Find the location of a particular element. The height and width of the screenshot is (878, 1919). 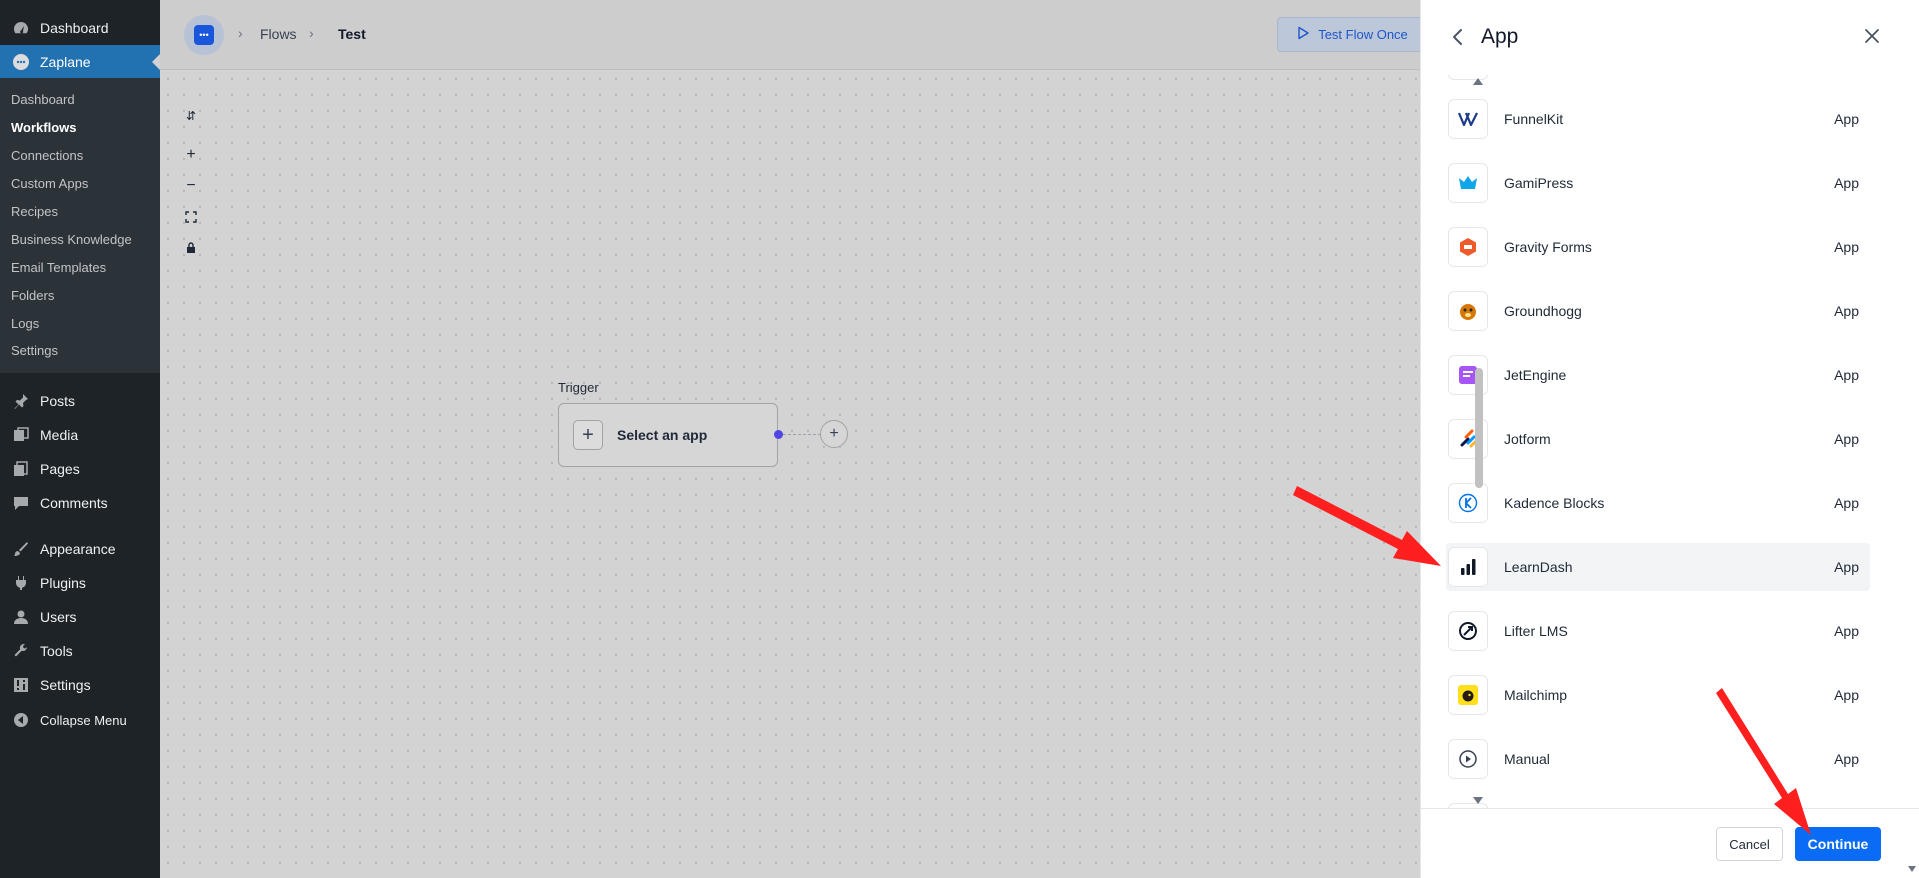

kadence-blocks-icon is located at coordinates (1468, 503).